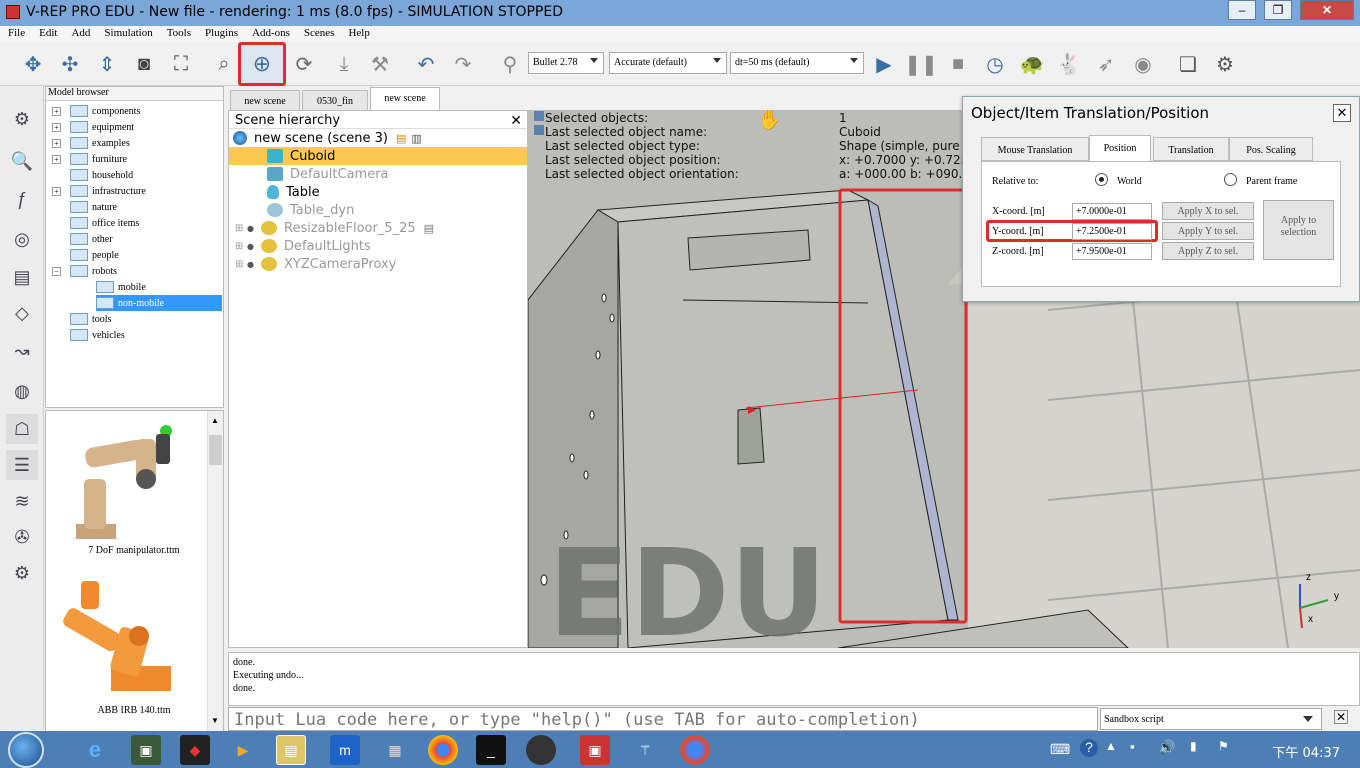 The height and width of the screenshot is (768, 1360). Describe the element at coordinates (215, 571) in the screenshot. I see `thumbnails-scrollbar: ▲ ▼` at that location.